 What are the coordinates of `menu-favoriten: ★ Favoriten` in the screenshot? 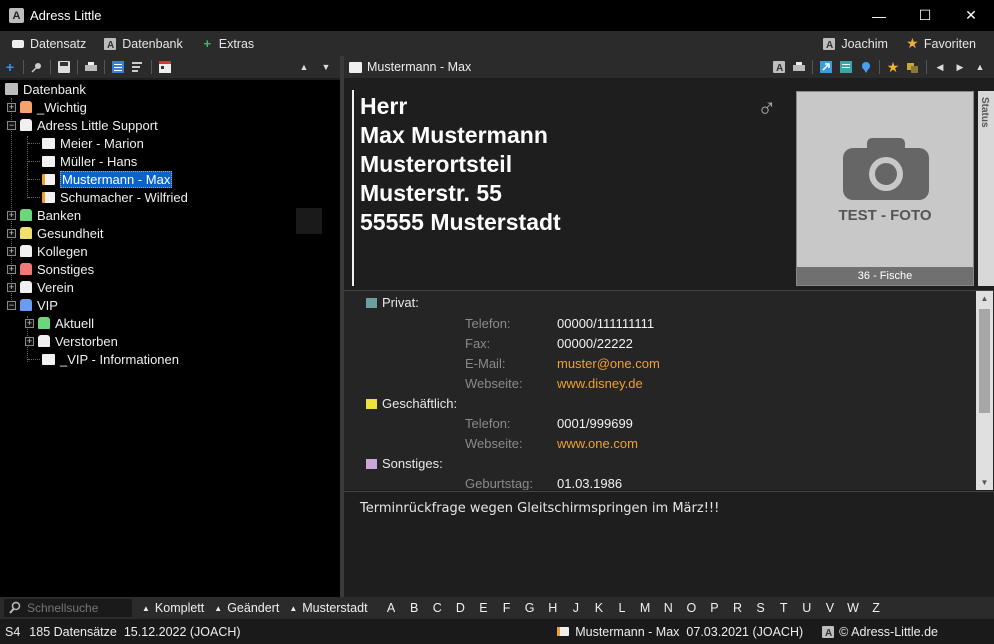 It's located at (941, 43).